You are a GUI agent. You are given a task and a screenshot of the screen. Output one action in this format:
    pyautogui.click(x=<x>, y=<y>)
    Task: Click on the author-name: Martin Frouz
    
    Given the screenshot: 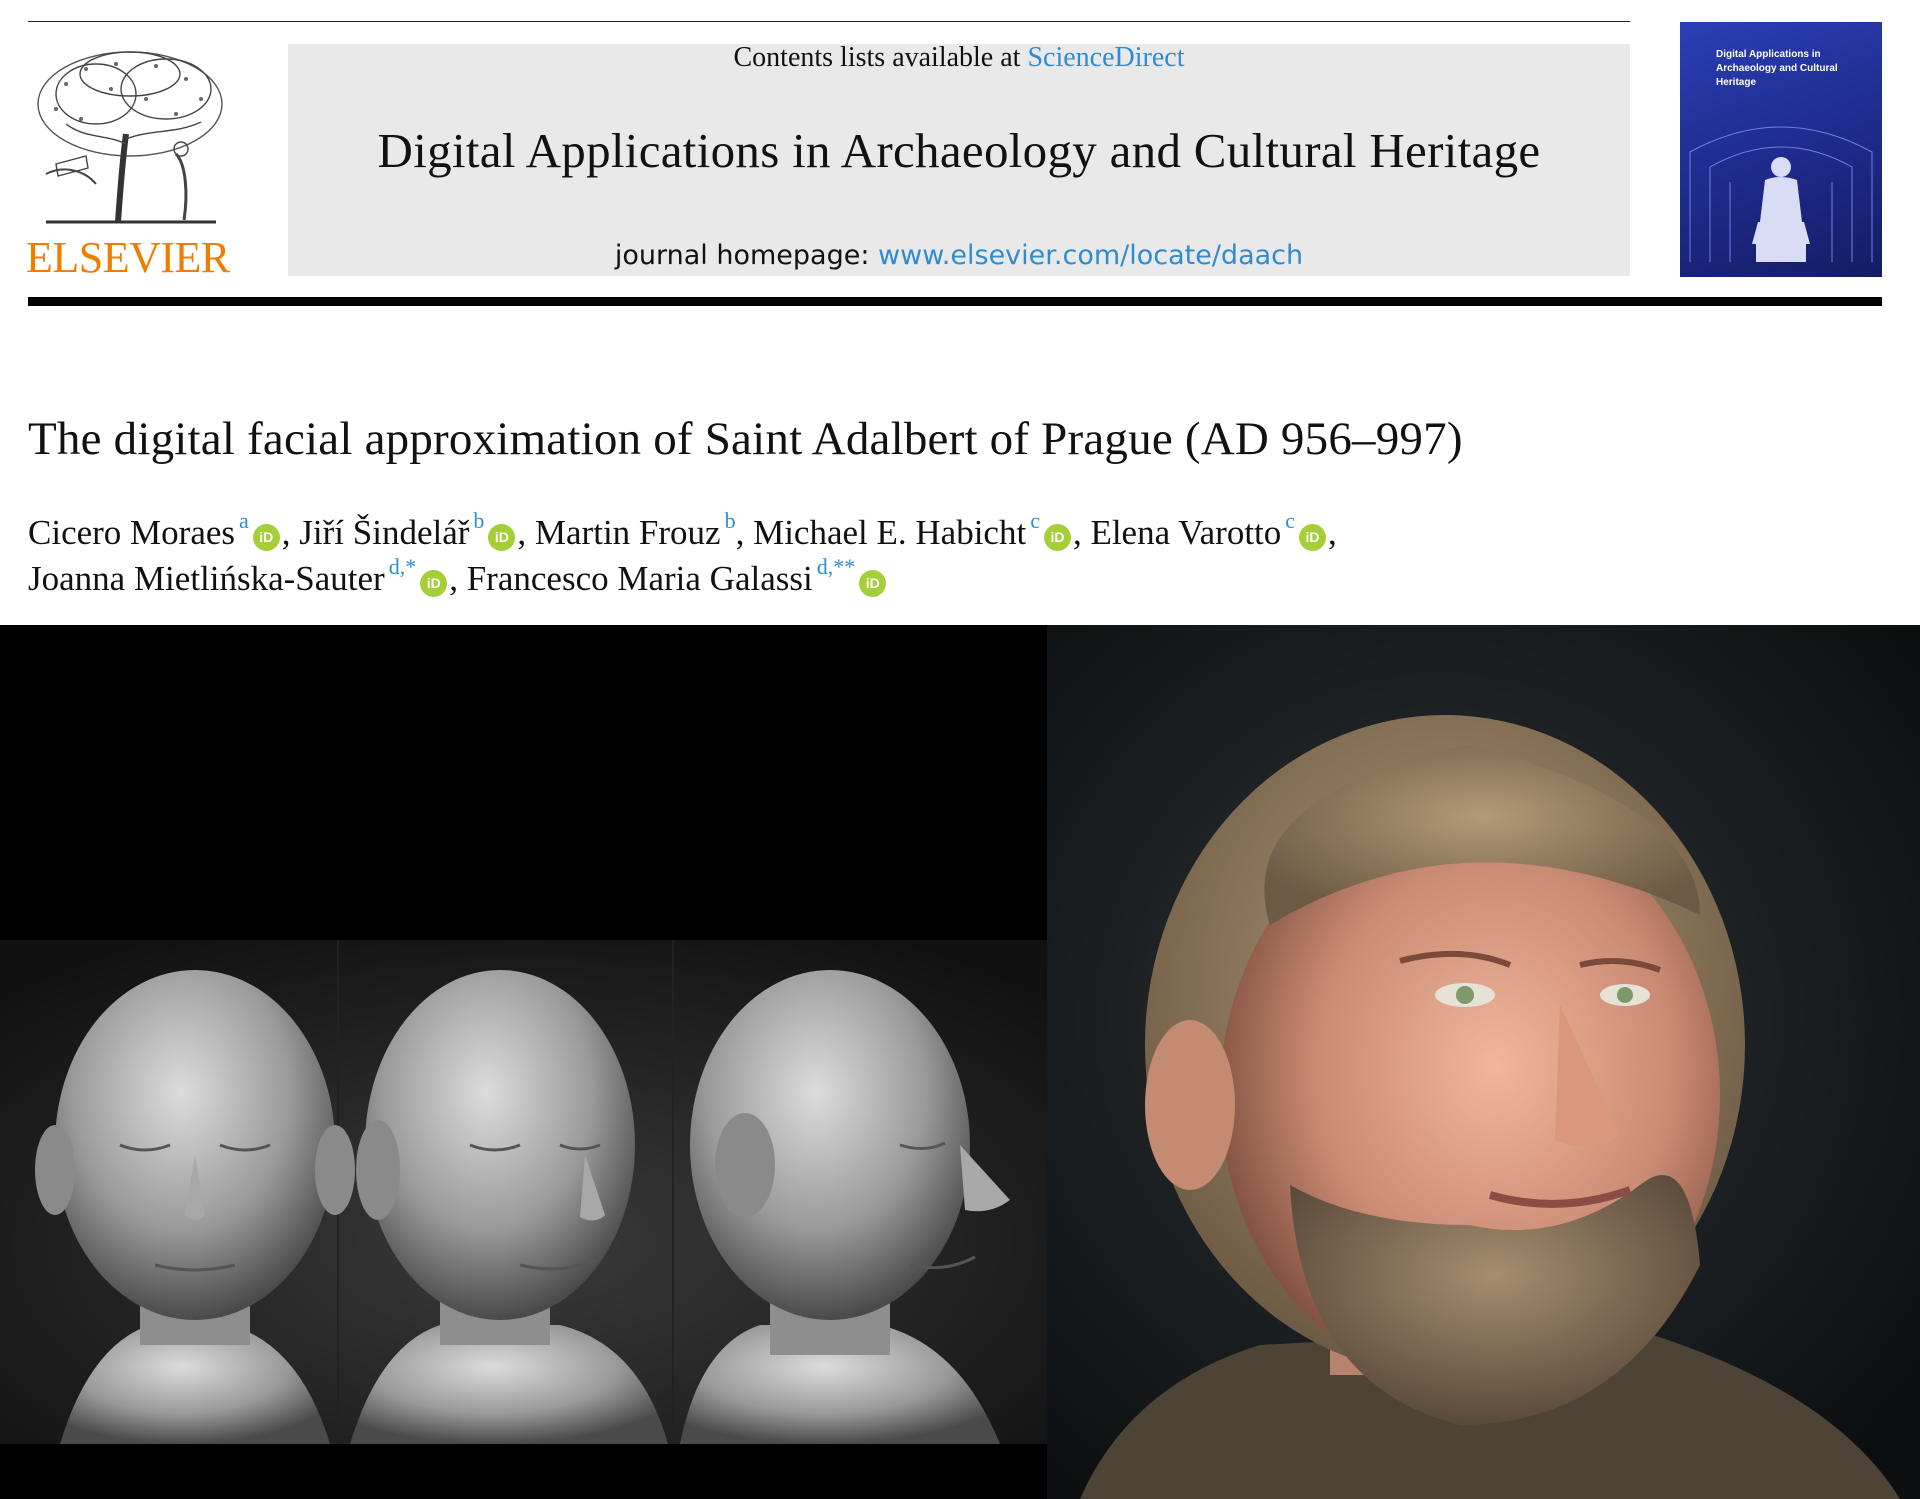 What is the action you would take?
    pyautogui.click(x=628, y=532)
    